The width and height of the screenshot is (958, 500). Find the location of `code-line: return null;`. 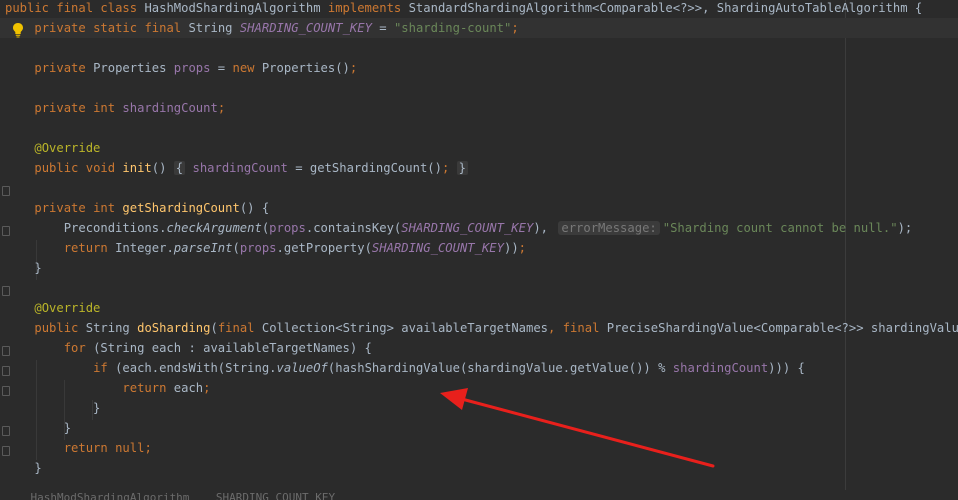

code-line: return null; is located at coordinates (479, 448).